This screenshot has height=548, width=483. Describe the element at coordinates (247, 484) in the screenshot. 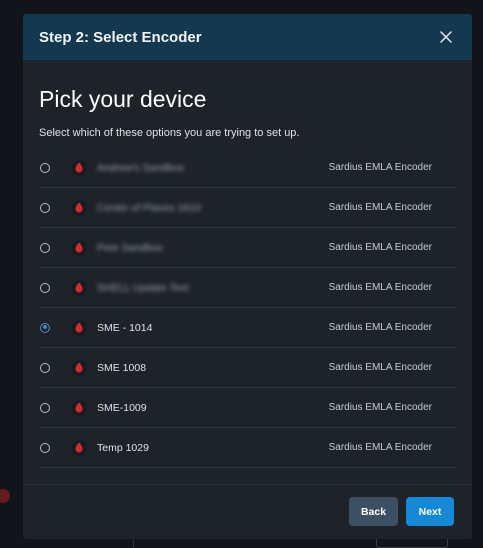

I see `footer-divider` at that location.